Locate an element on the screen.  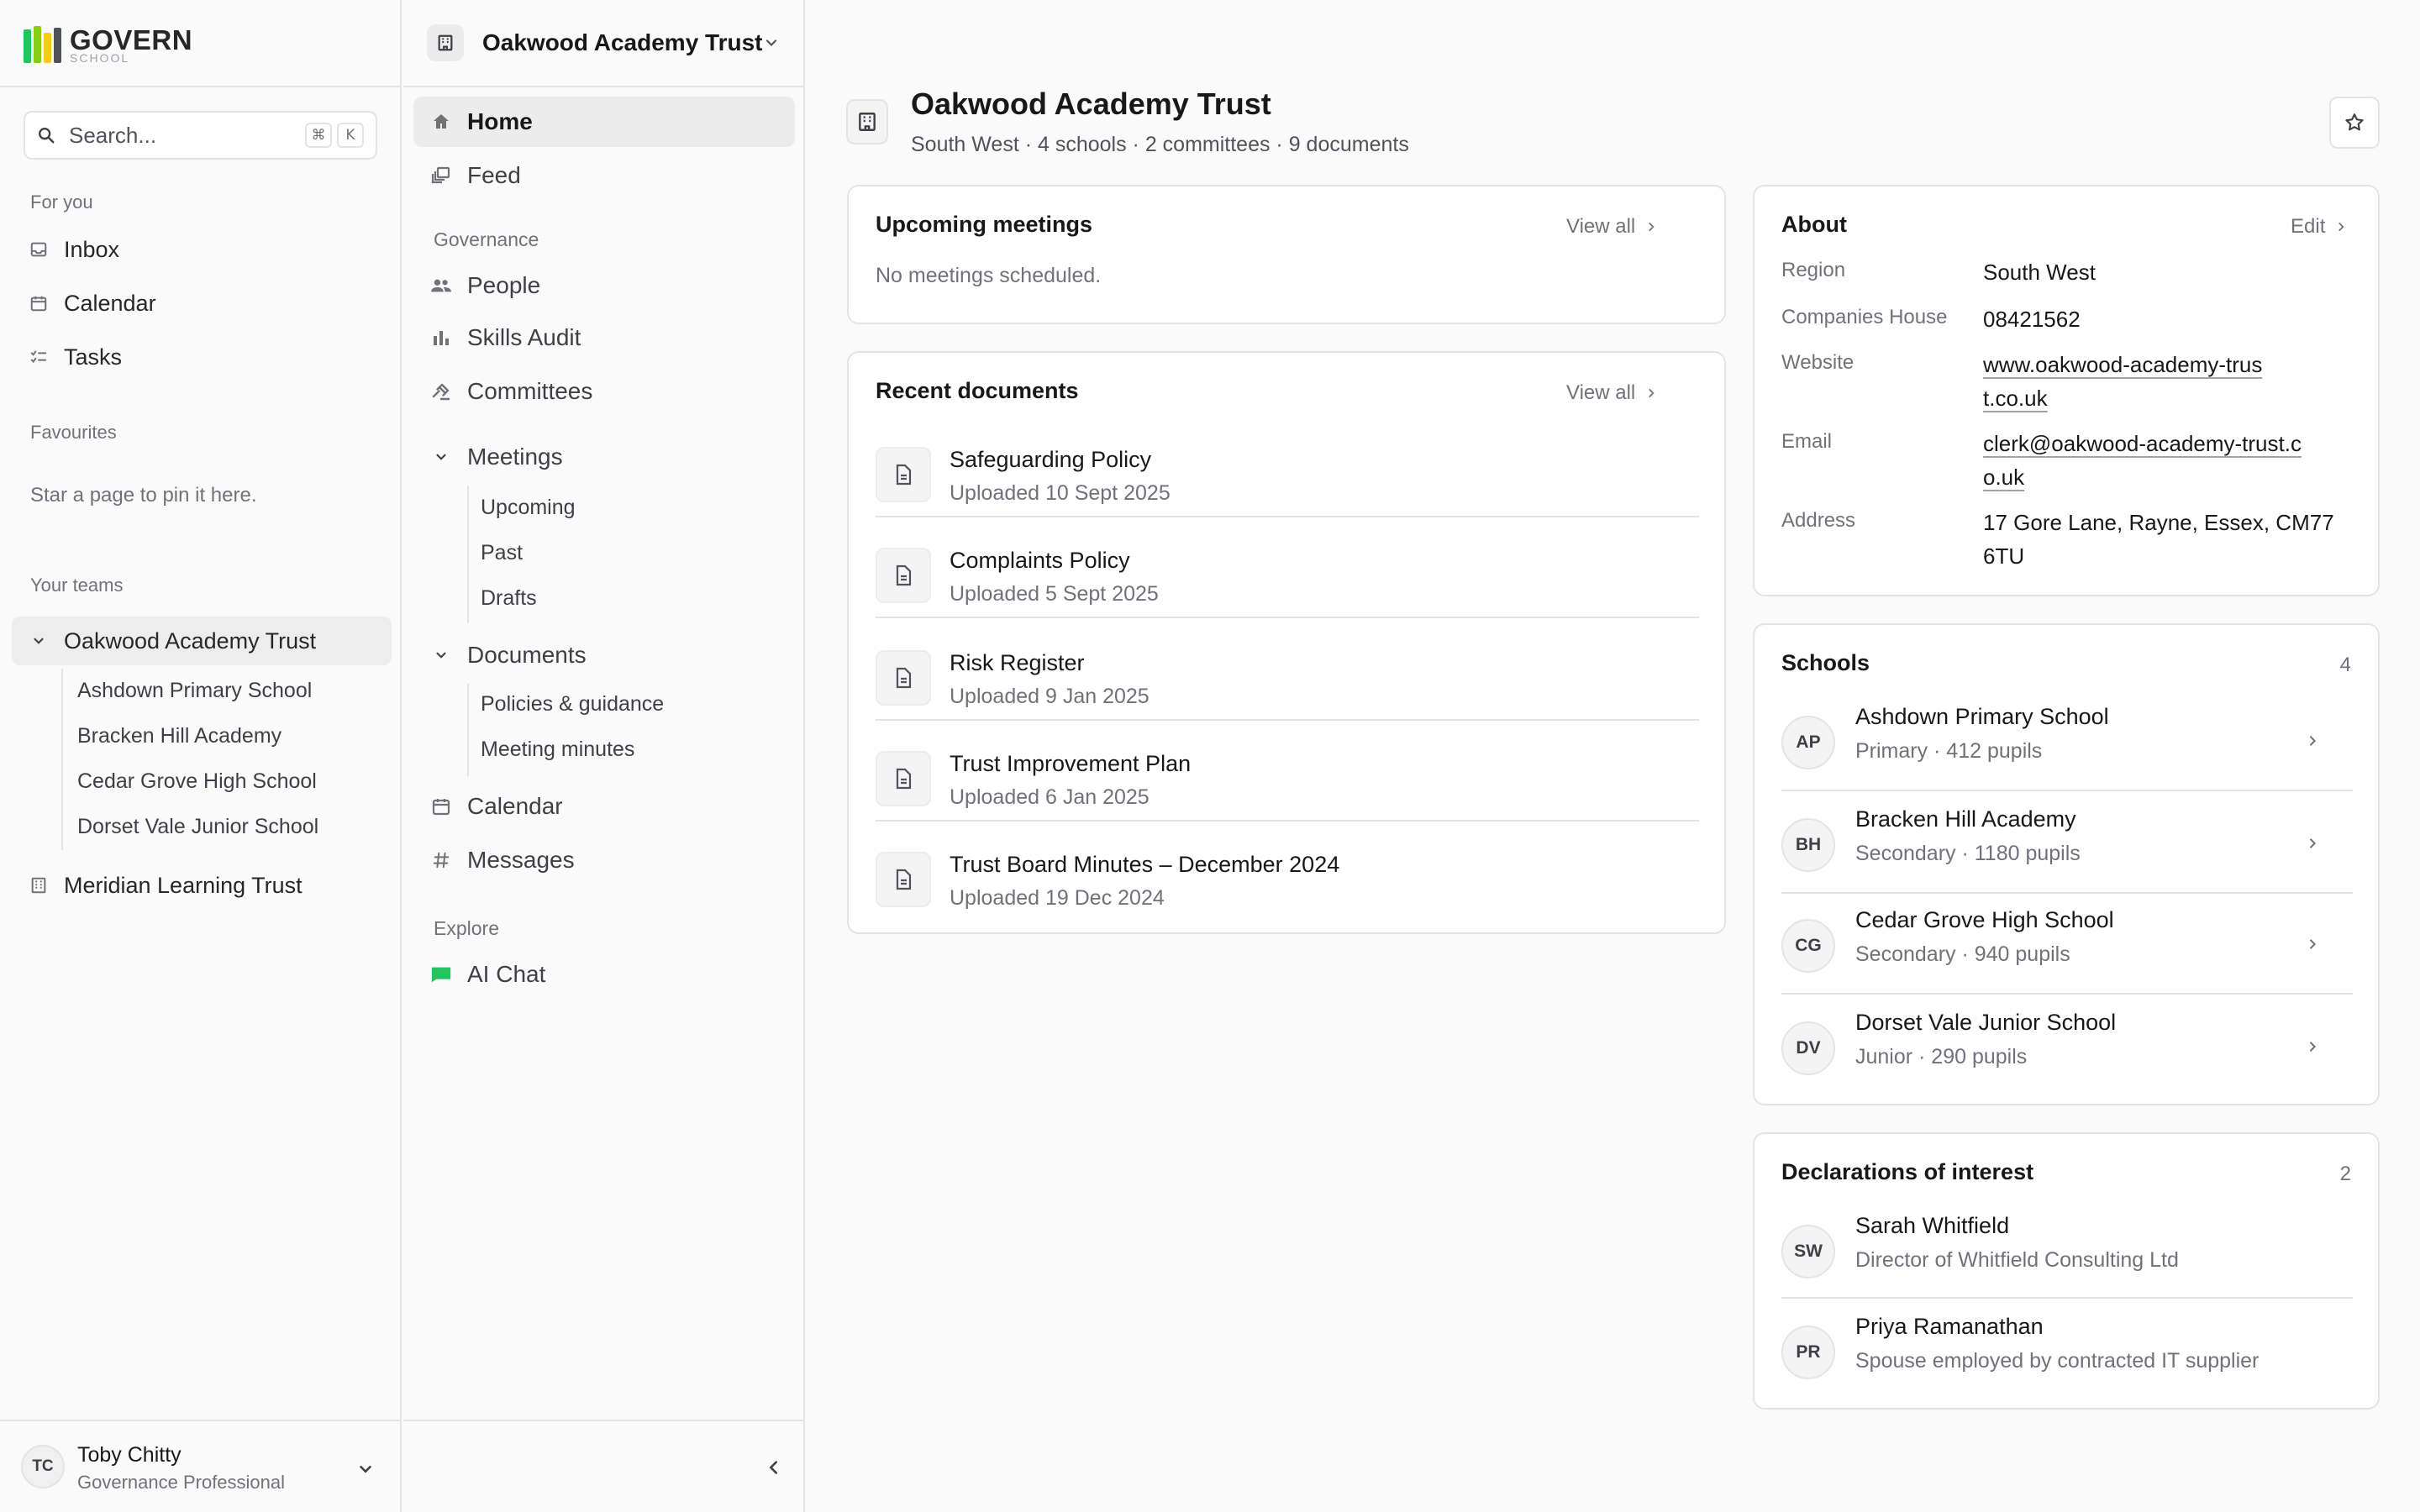
user-menu: TC Toby Chitty Governance Professional is located at coordinates (201, 1466).